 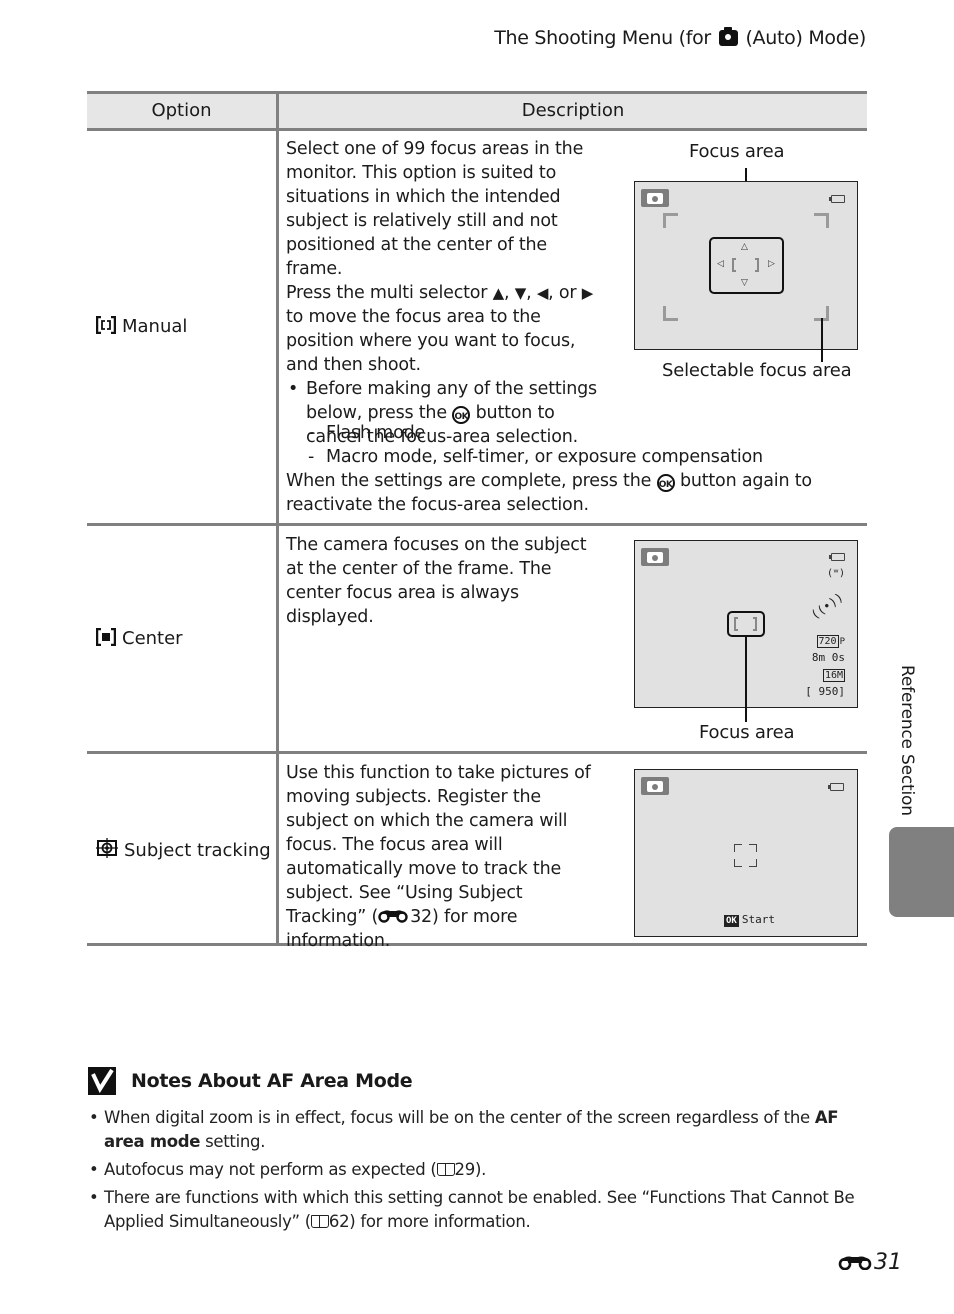 What do you see at coordinates (907, 740) in the screenshot?
I see `side-tab-label: Reference Section` at bounding box center [907, 740].